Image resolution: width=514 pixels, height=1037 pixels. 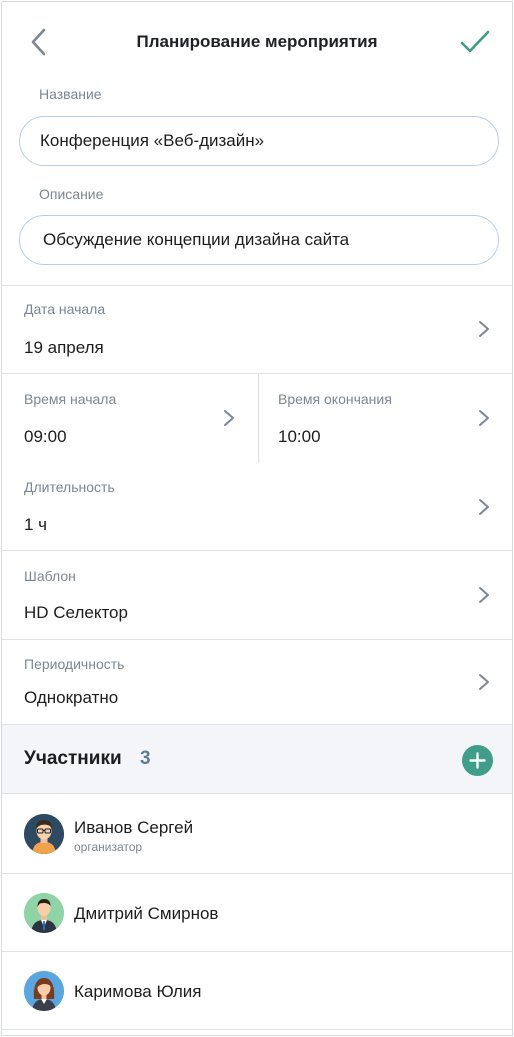 I want to click on end-time-label: Время окончания, so click(x=335, y=399).